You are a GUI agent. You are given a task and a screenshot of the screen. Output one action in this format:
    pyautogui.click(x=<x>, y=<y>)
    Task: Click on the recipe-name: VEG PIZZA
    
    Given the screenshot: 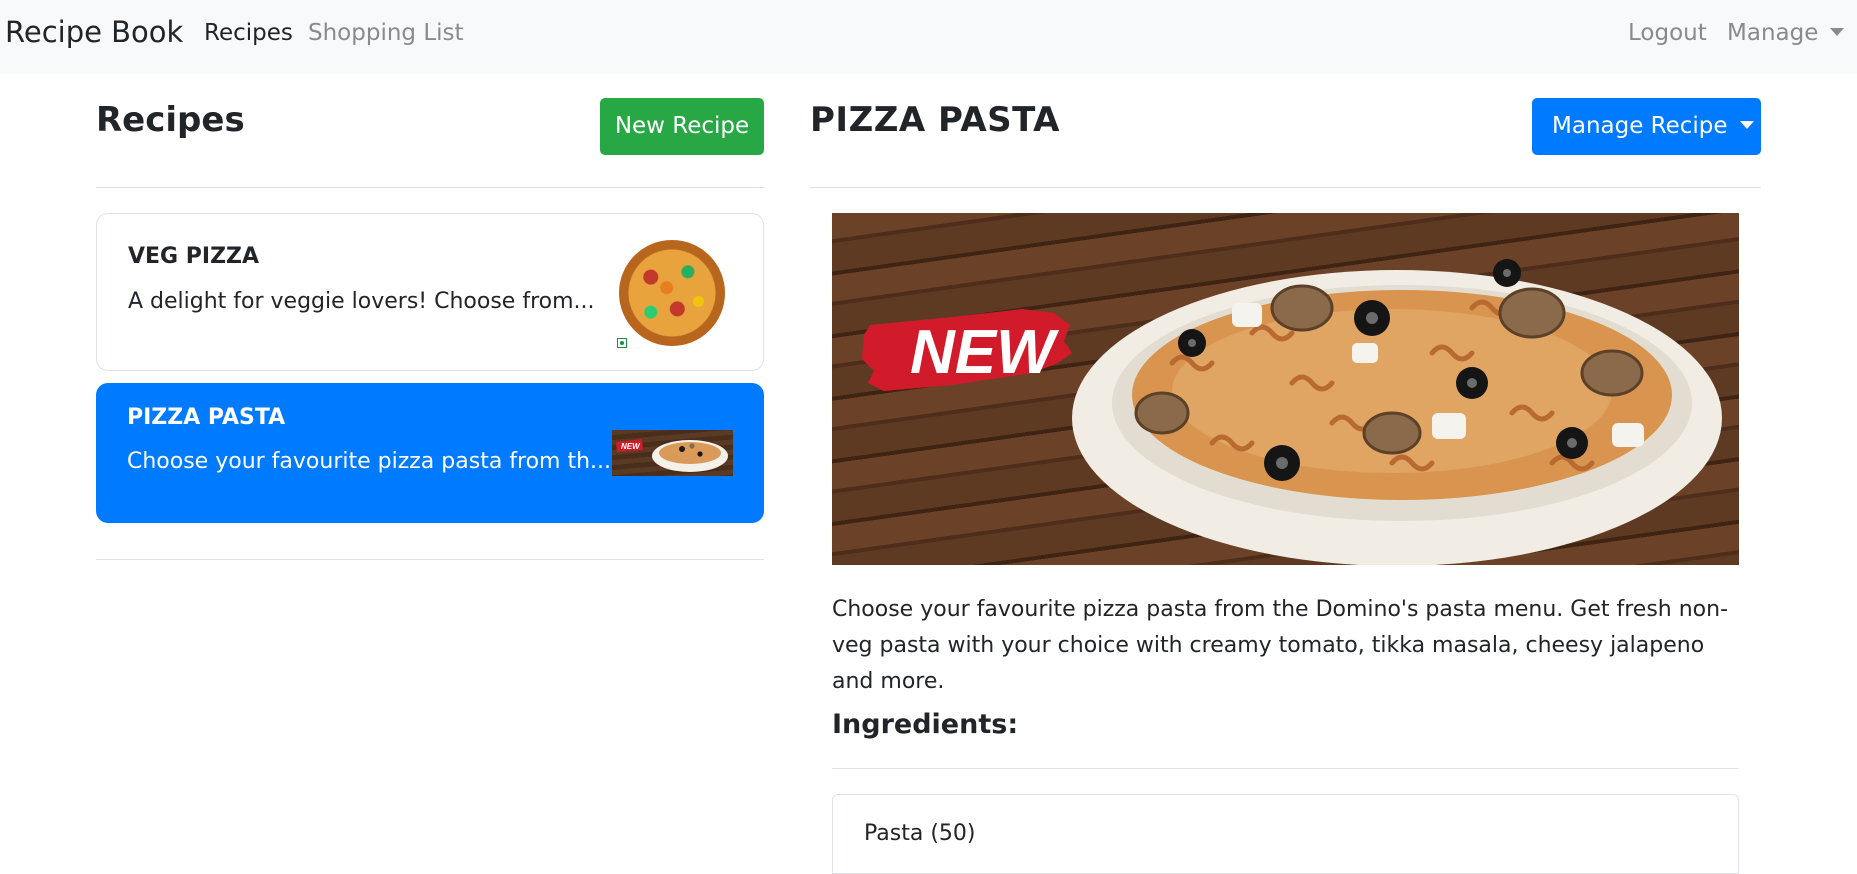 What is the action you would take?
    pyautogui.click(x=194, y=256)
    